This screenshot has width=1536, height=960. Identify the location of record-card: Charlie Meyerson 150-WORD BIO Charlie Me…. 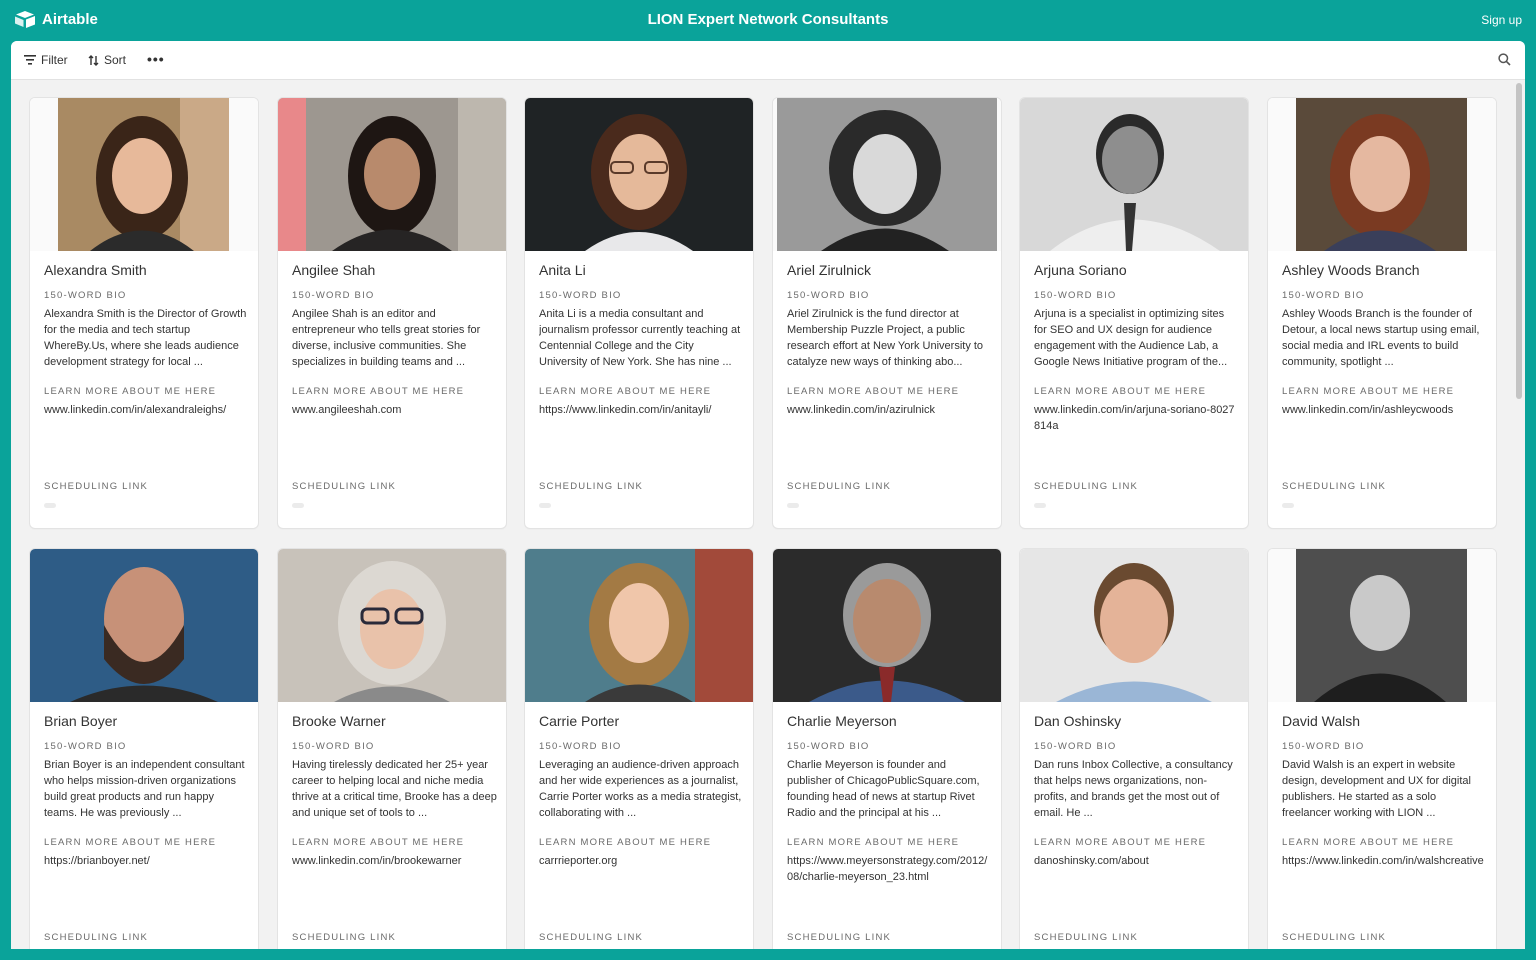
(887, 749).